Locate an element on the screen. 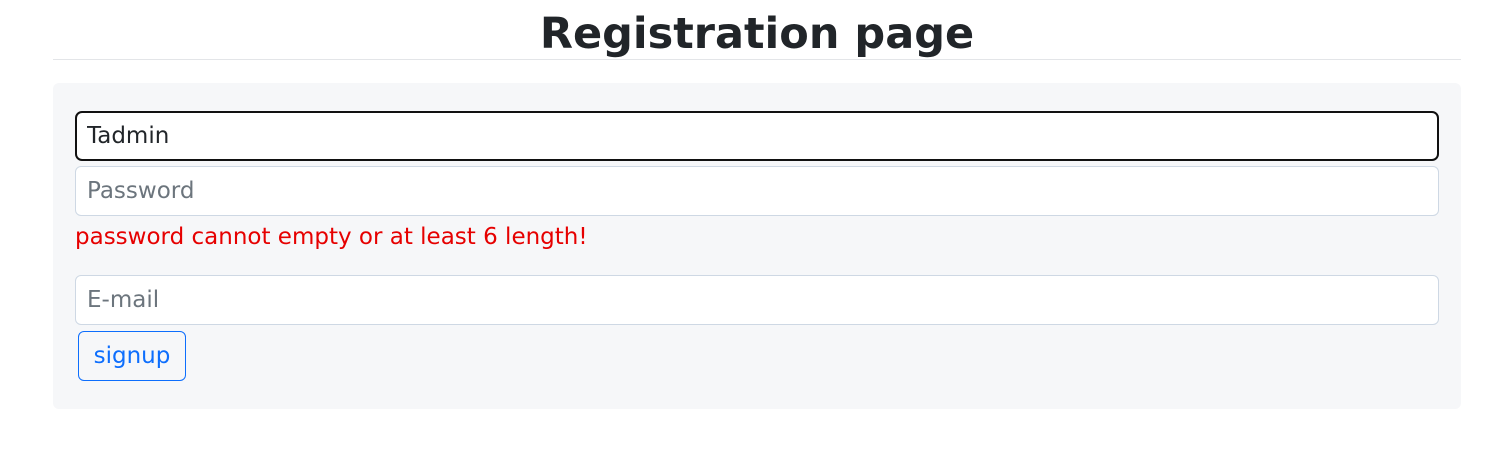  page-header: Registration page is located at coordinates (757, 30).